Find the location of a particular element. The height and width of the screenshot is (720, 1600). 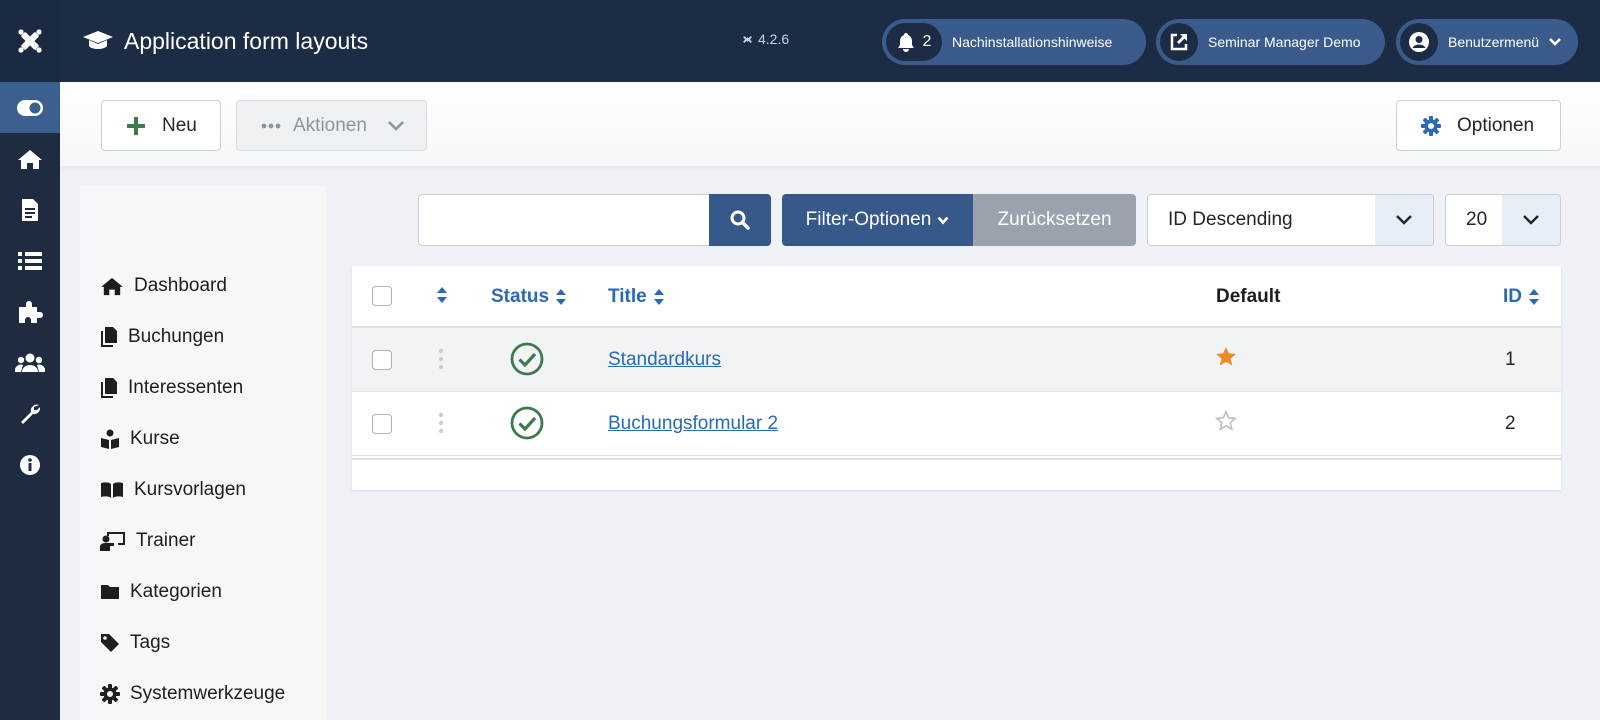

submenu-trainer: Trainer is located at coordinates (147, 541).